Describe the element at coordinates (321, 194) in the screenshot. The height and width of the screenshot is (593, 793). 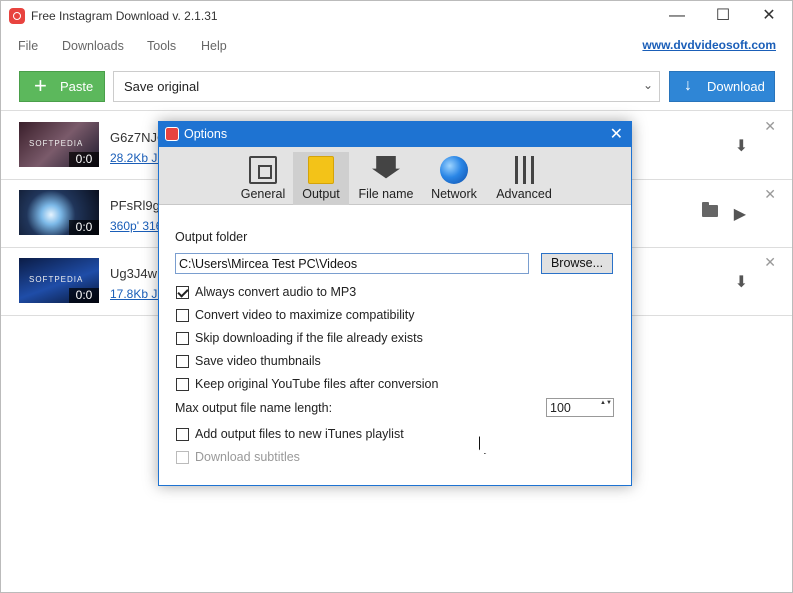
I see `tab-label: Output` at that location.